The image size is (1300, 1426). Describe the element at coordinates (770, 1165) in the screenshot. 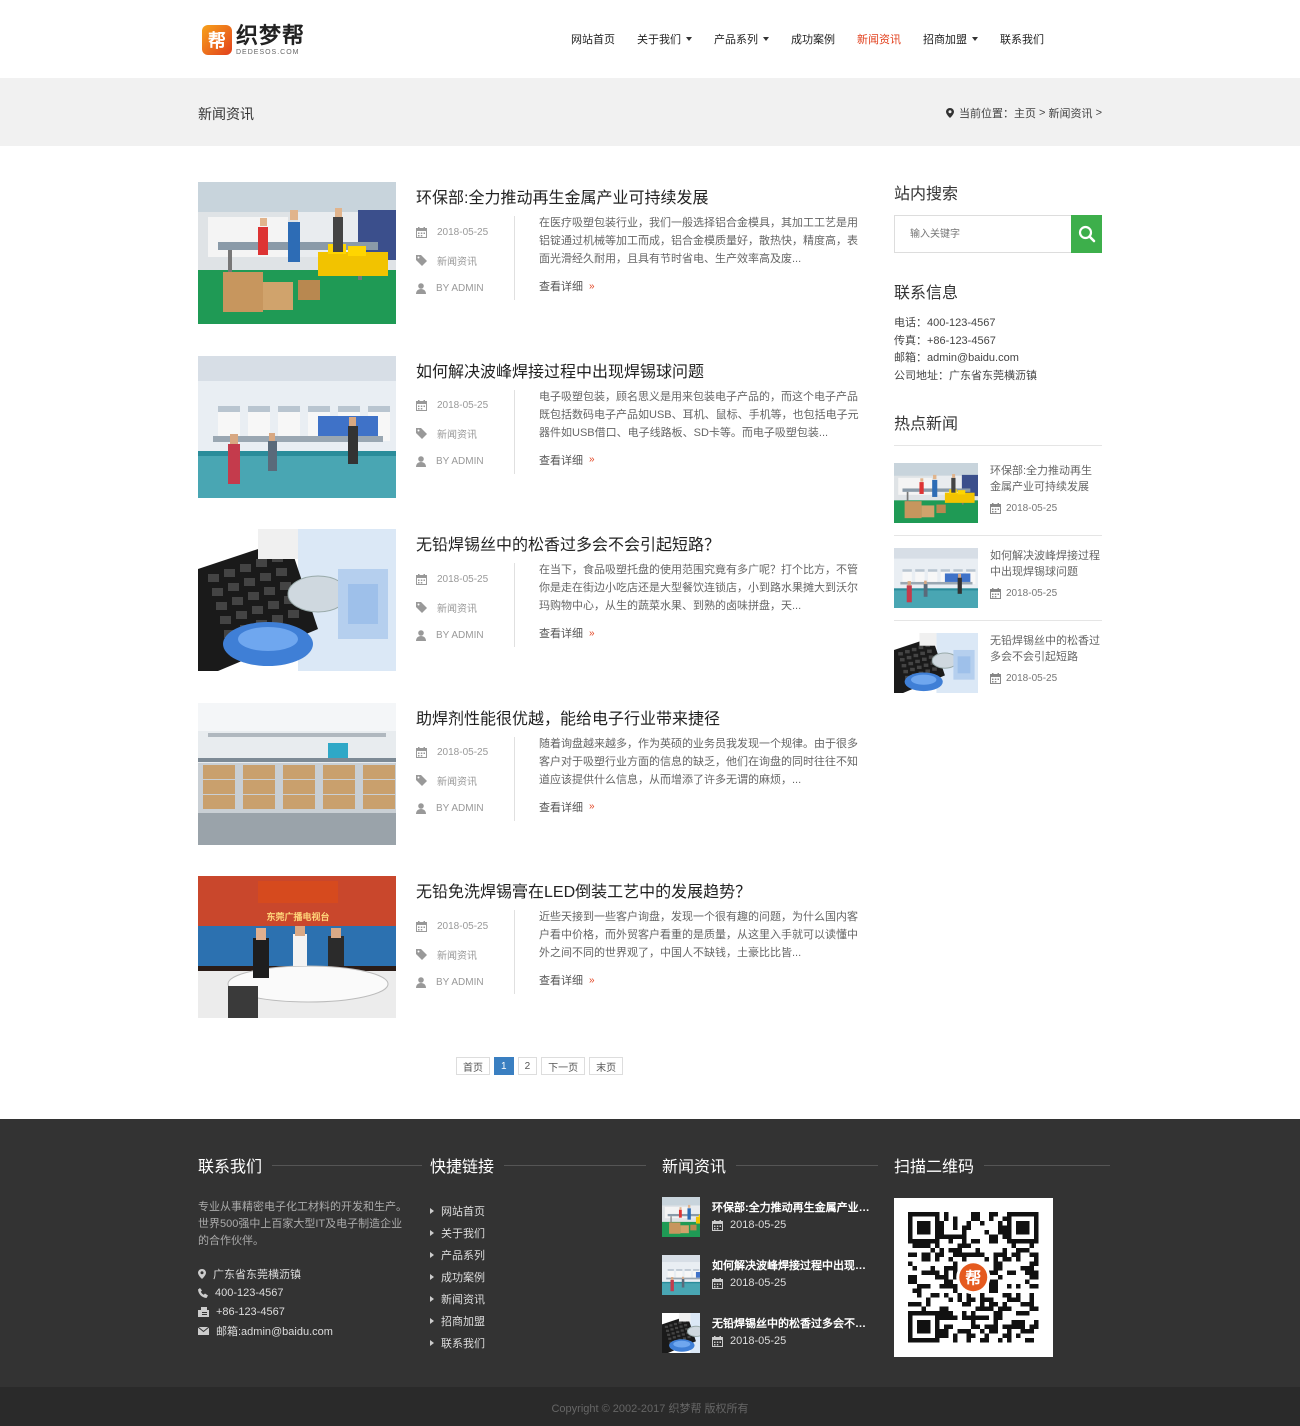

I see `footer-news-heading: 新闻资讯` at that location.